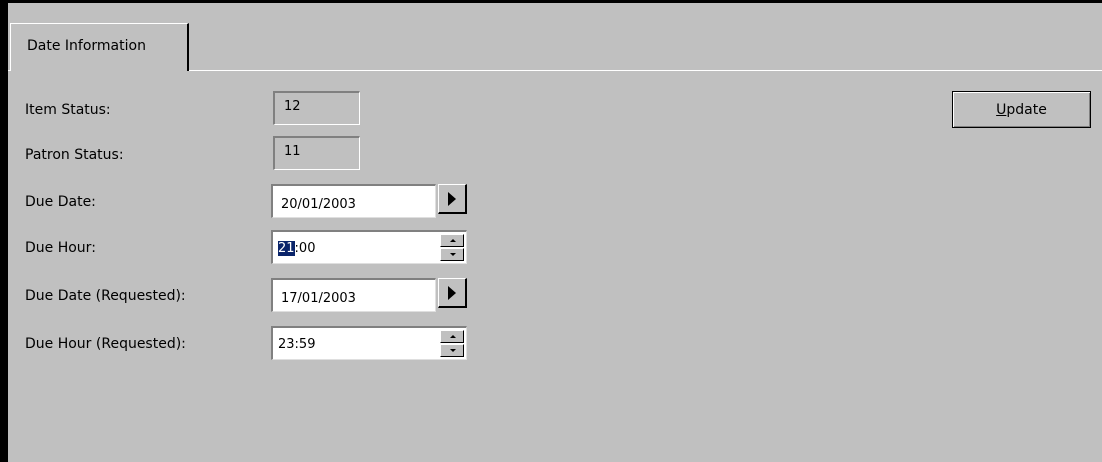  Describe the element at coordinates (4, 231) in the screenshot. I see `window-frame-left` at that location.